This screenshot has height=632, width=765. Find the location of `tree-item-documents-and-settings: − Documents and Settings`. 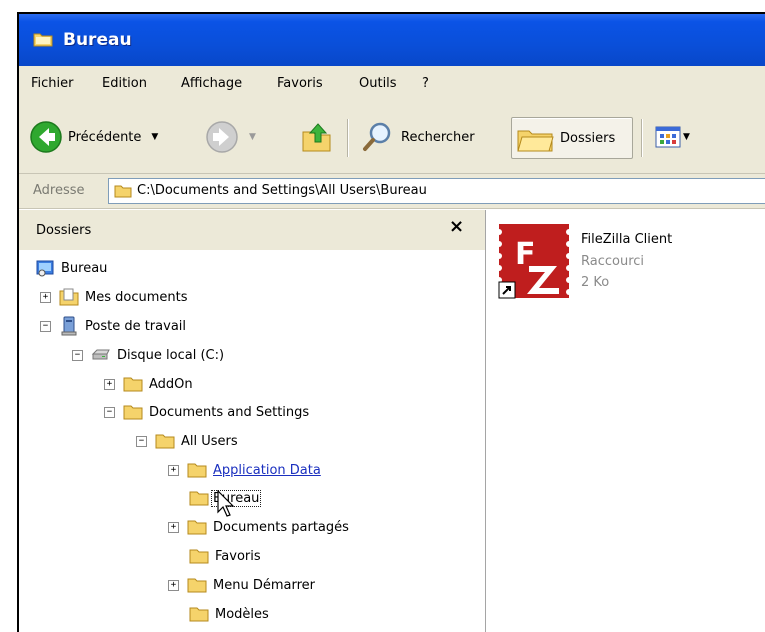

tree-item-documents-and-settings: − Documents and Settings is located at coordinates (206, 412).